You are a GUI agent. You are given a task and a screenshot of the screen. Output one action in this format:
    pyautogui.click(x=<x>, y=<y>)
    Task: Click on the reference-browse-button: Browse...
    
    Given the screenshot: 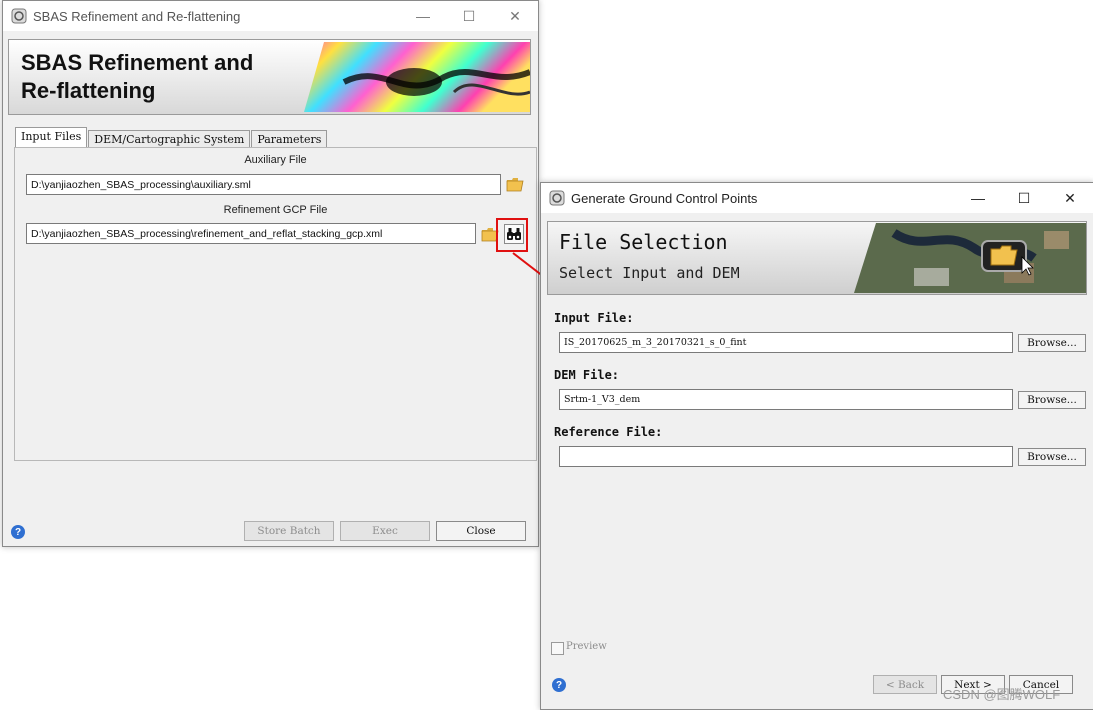 What is the action you would take?
    pyautogui.click(x=1052, y=457)
    